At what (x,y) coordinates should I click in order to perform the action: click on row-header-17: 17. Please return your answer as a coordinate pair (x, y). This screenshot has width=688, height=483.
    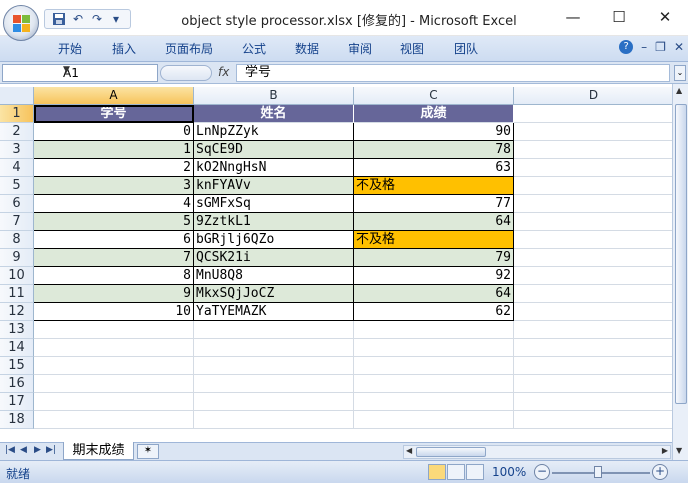
    Looking at the image, I should click on (17, 402).